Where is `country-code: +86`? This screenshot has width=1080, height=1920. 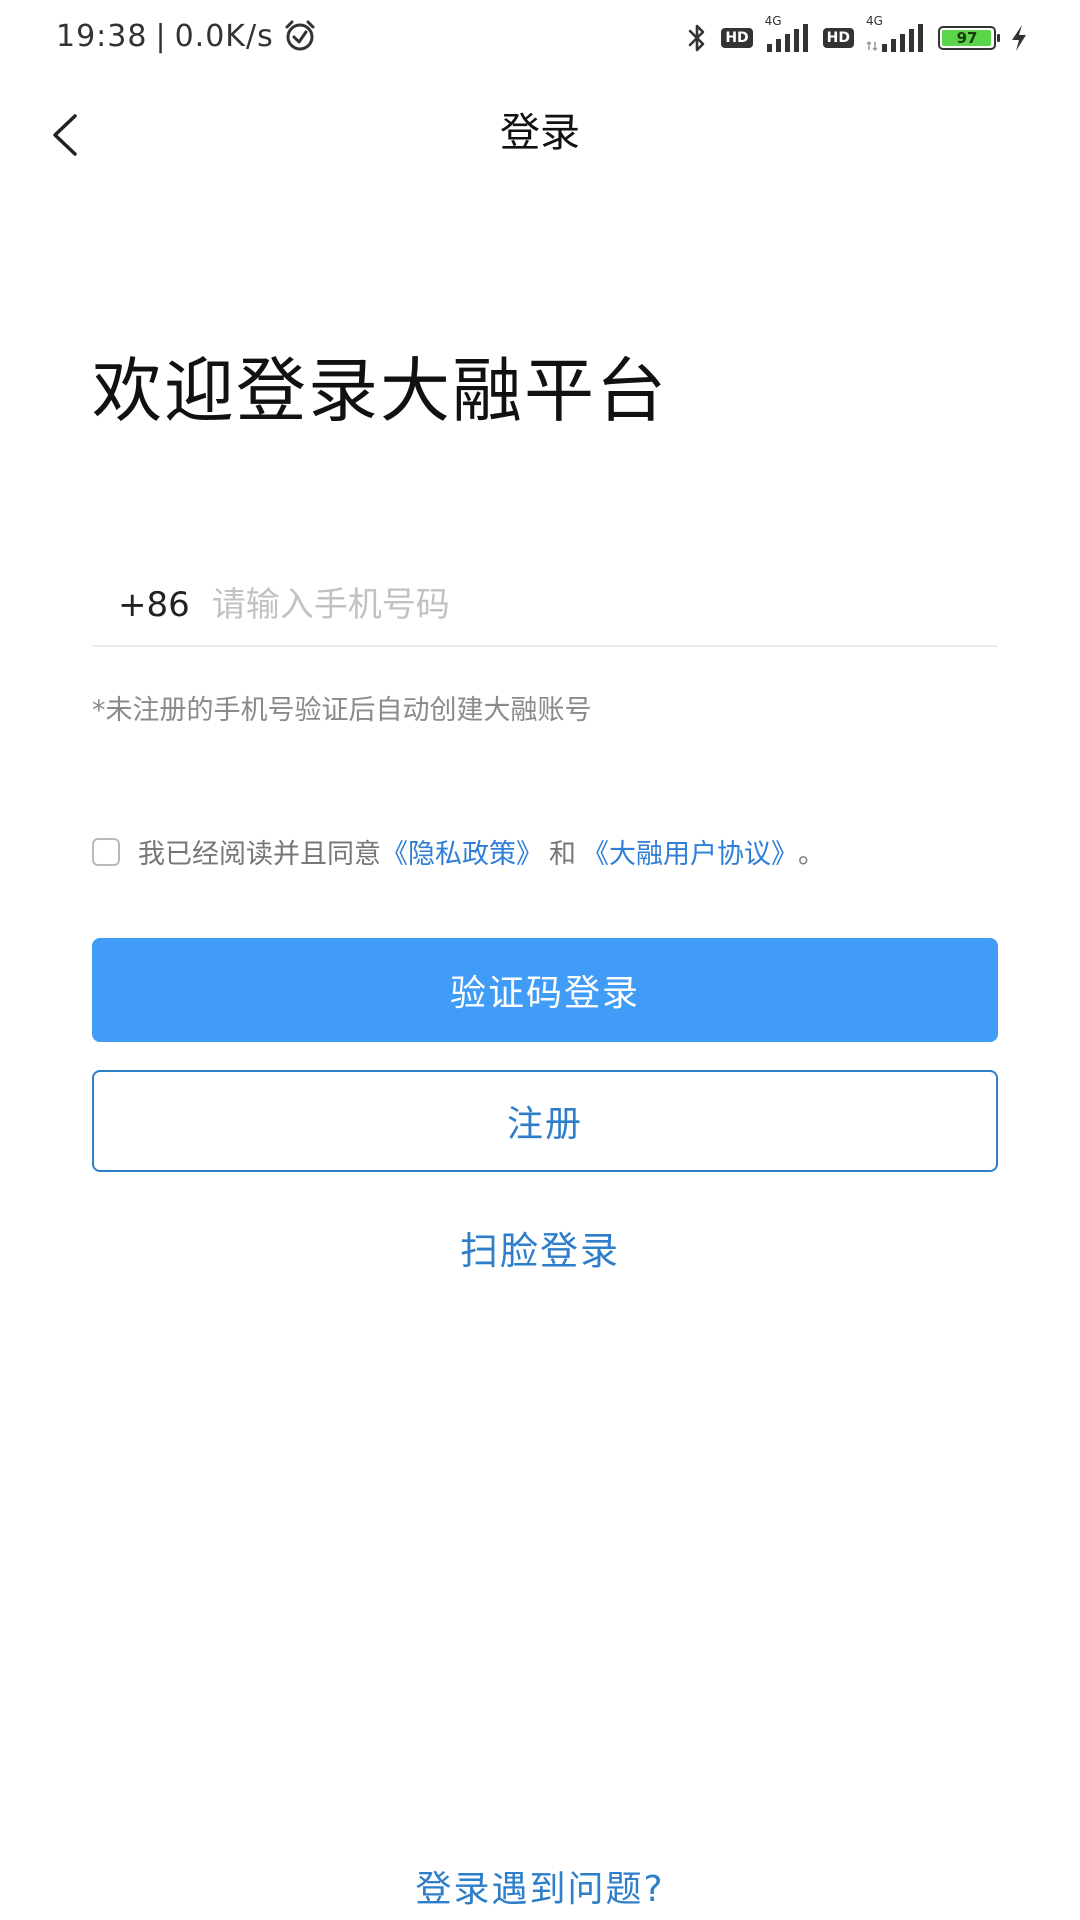
country-code: +86 is located at coordinates (154, 605).